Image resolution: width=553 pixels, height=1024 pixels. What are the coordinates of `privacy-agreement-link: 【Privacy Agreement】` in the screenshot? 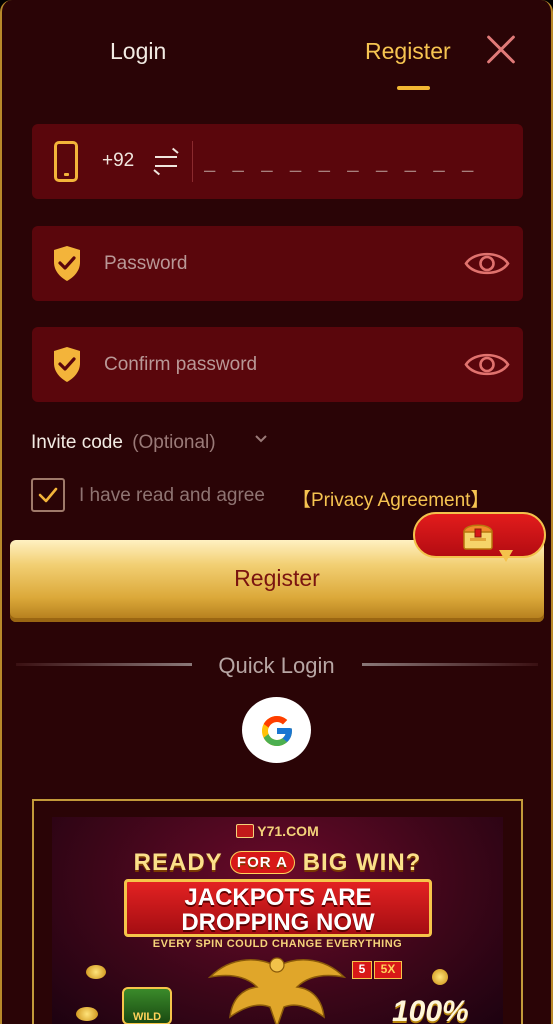 It's located at (390, 498).